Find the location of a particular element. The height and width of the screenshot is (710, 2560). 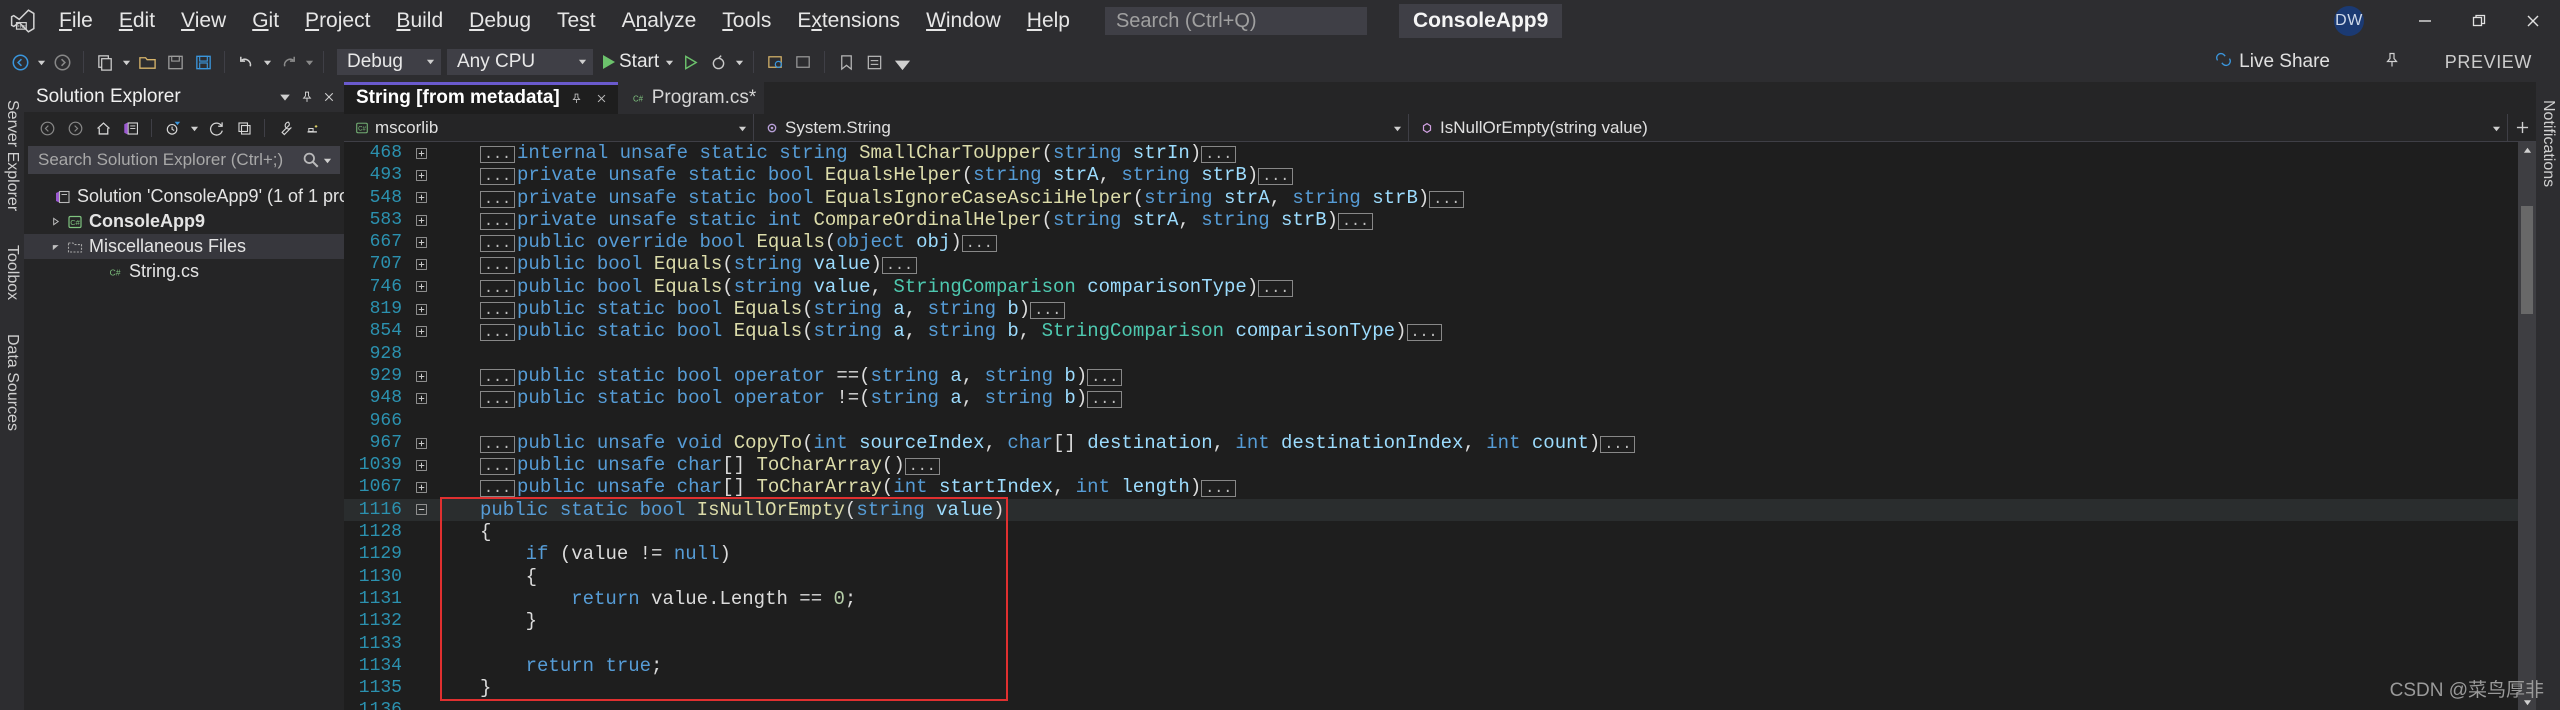

code-line: 1130 { is located at coordinates (1431, 577).